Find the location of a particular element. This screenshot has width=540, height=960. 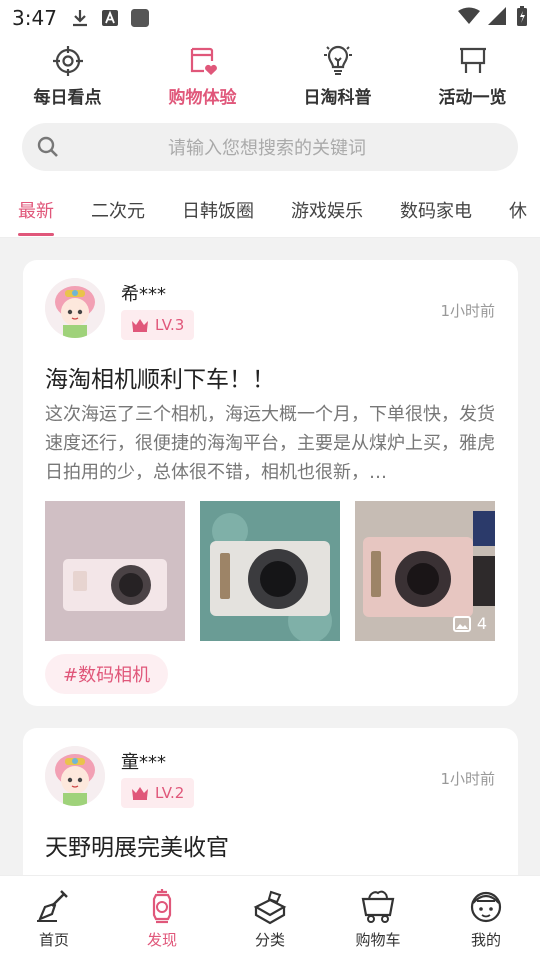

category-tabs: 最新 二次元 日韩饭圈 游戏娱乐 数码家电 休 is located at coordinates (270, 210).